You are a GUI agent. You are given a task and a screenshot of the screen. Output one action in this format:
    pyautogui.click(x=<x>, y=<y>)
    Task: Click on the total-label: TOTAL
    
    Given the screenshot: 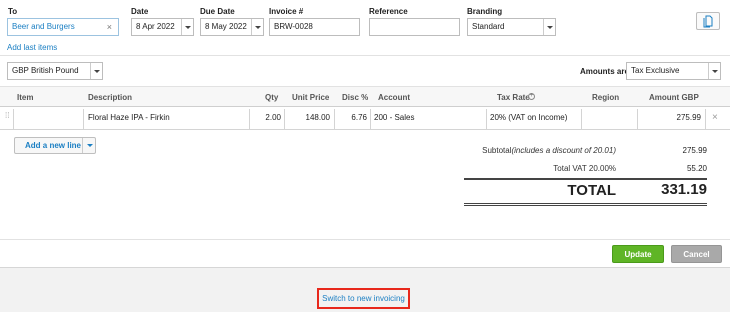 What is the action you would take?
    pyautogui.click(x=591, y=190)
    